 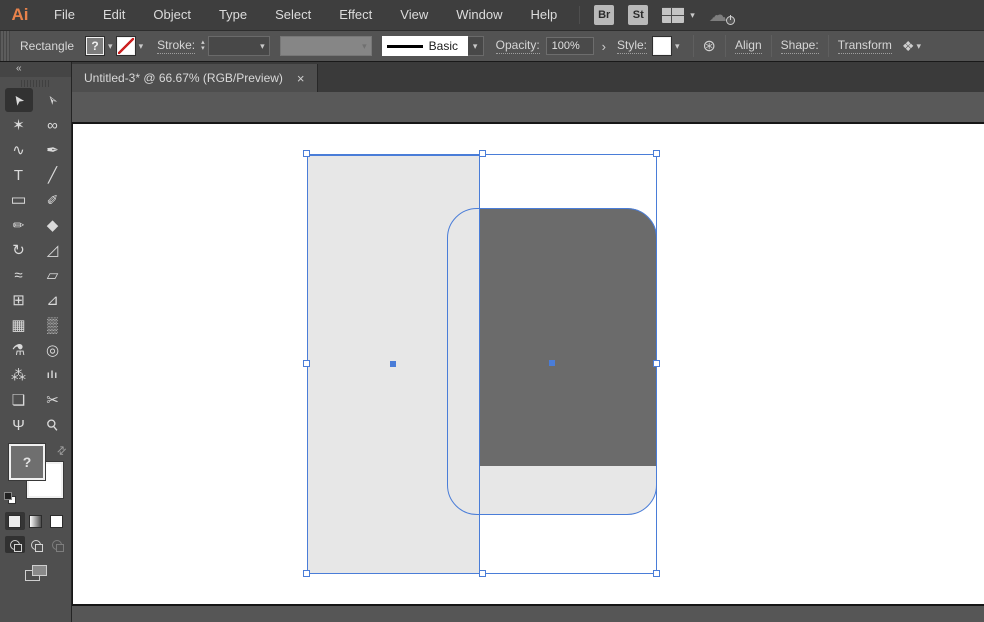 I want to click on menu-item-select: Select, so click(x=293, y=15).